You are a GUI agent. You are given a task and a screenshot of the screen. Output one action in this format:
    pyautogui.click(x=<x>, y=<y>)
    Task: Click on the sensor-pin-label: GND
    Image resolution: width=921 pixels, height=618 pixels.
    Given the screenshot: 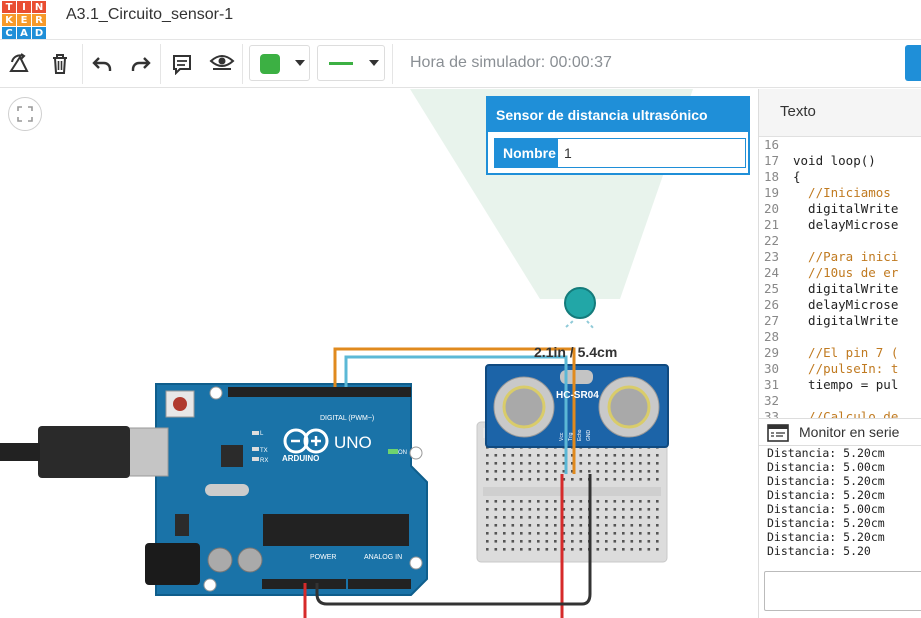 What is the action you would take?
    pyautogui.click(x=589, y=436)
    